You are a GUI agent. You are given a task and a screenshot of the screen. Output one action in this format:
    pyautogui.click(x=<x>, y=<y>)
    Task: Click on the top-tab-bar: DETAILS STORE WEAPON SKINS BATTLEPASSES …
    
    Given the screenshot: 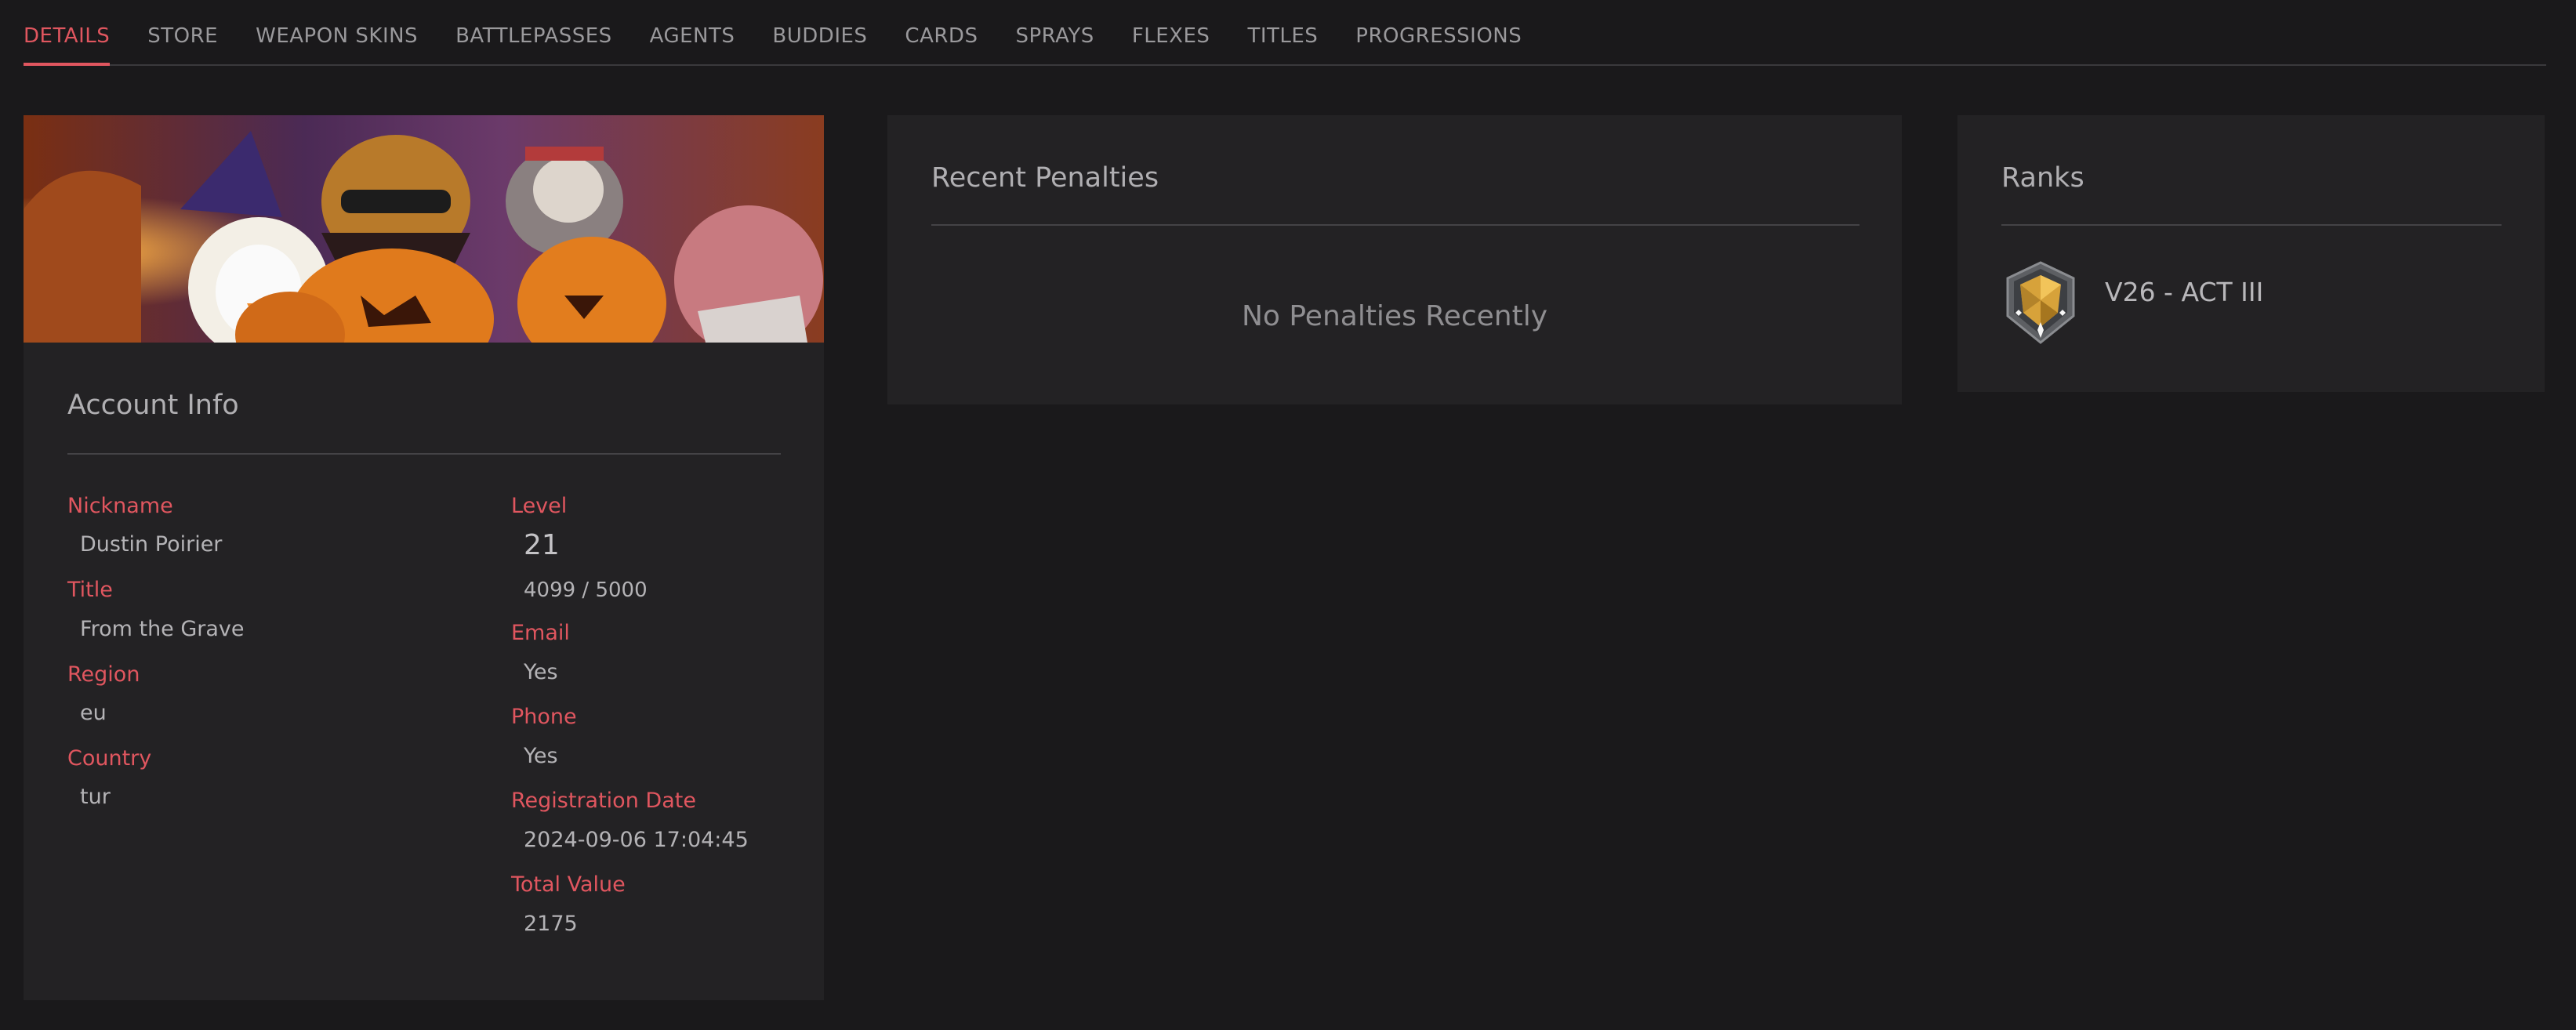 What is the action you would take?
    pyautogui.click(x=1285, y=33)
    